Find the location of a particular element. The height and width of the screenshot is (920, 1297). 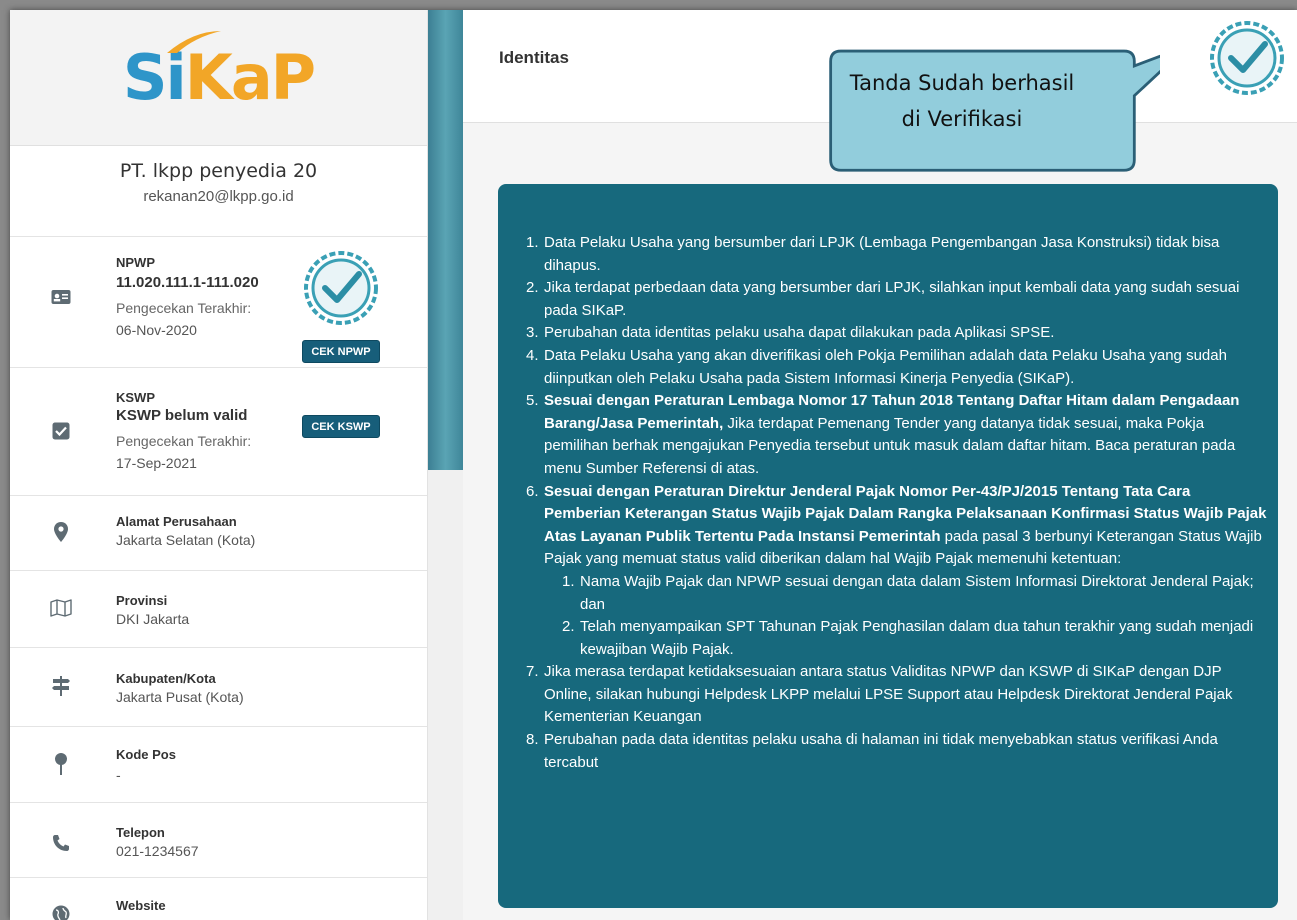

callout-line2: di Verifikasi is located at coordinates (962, 119).